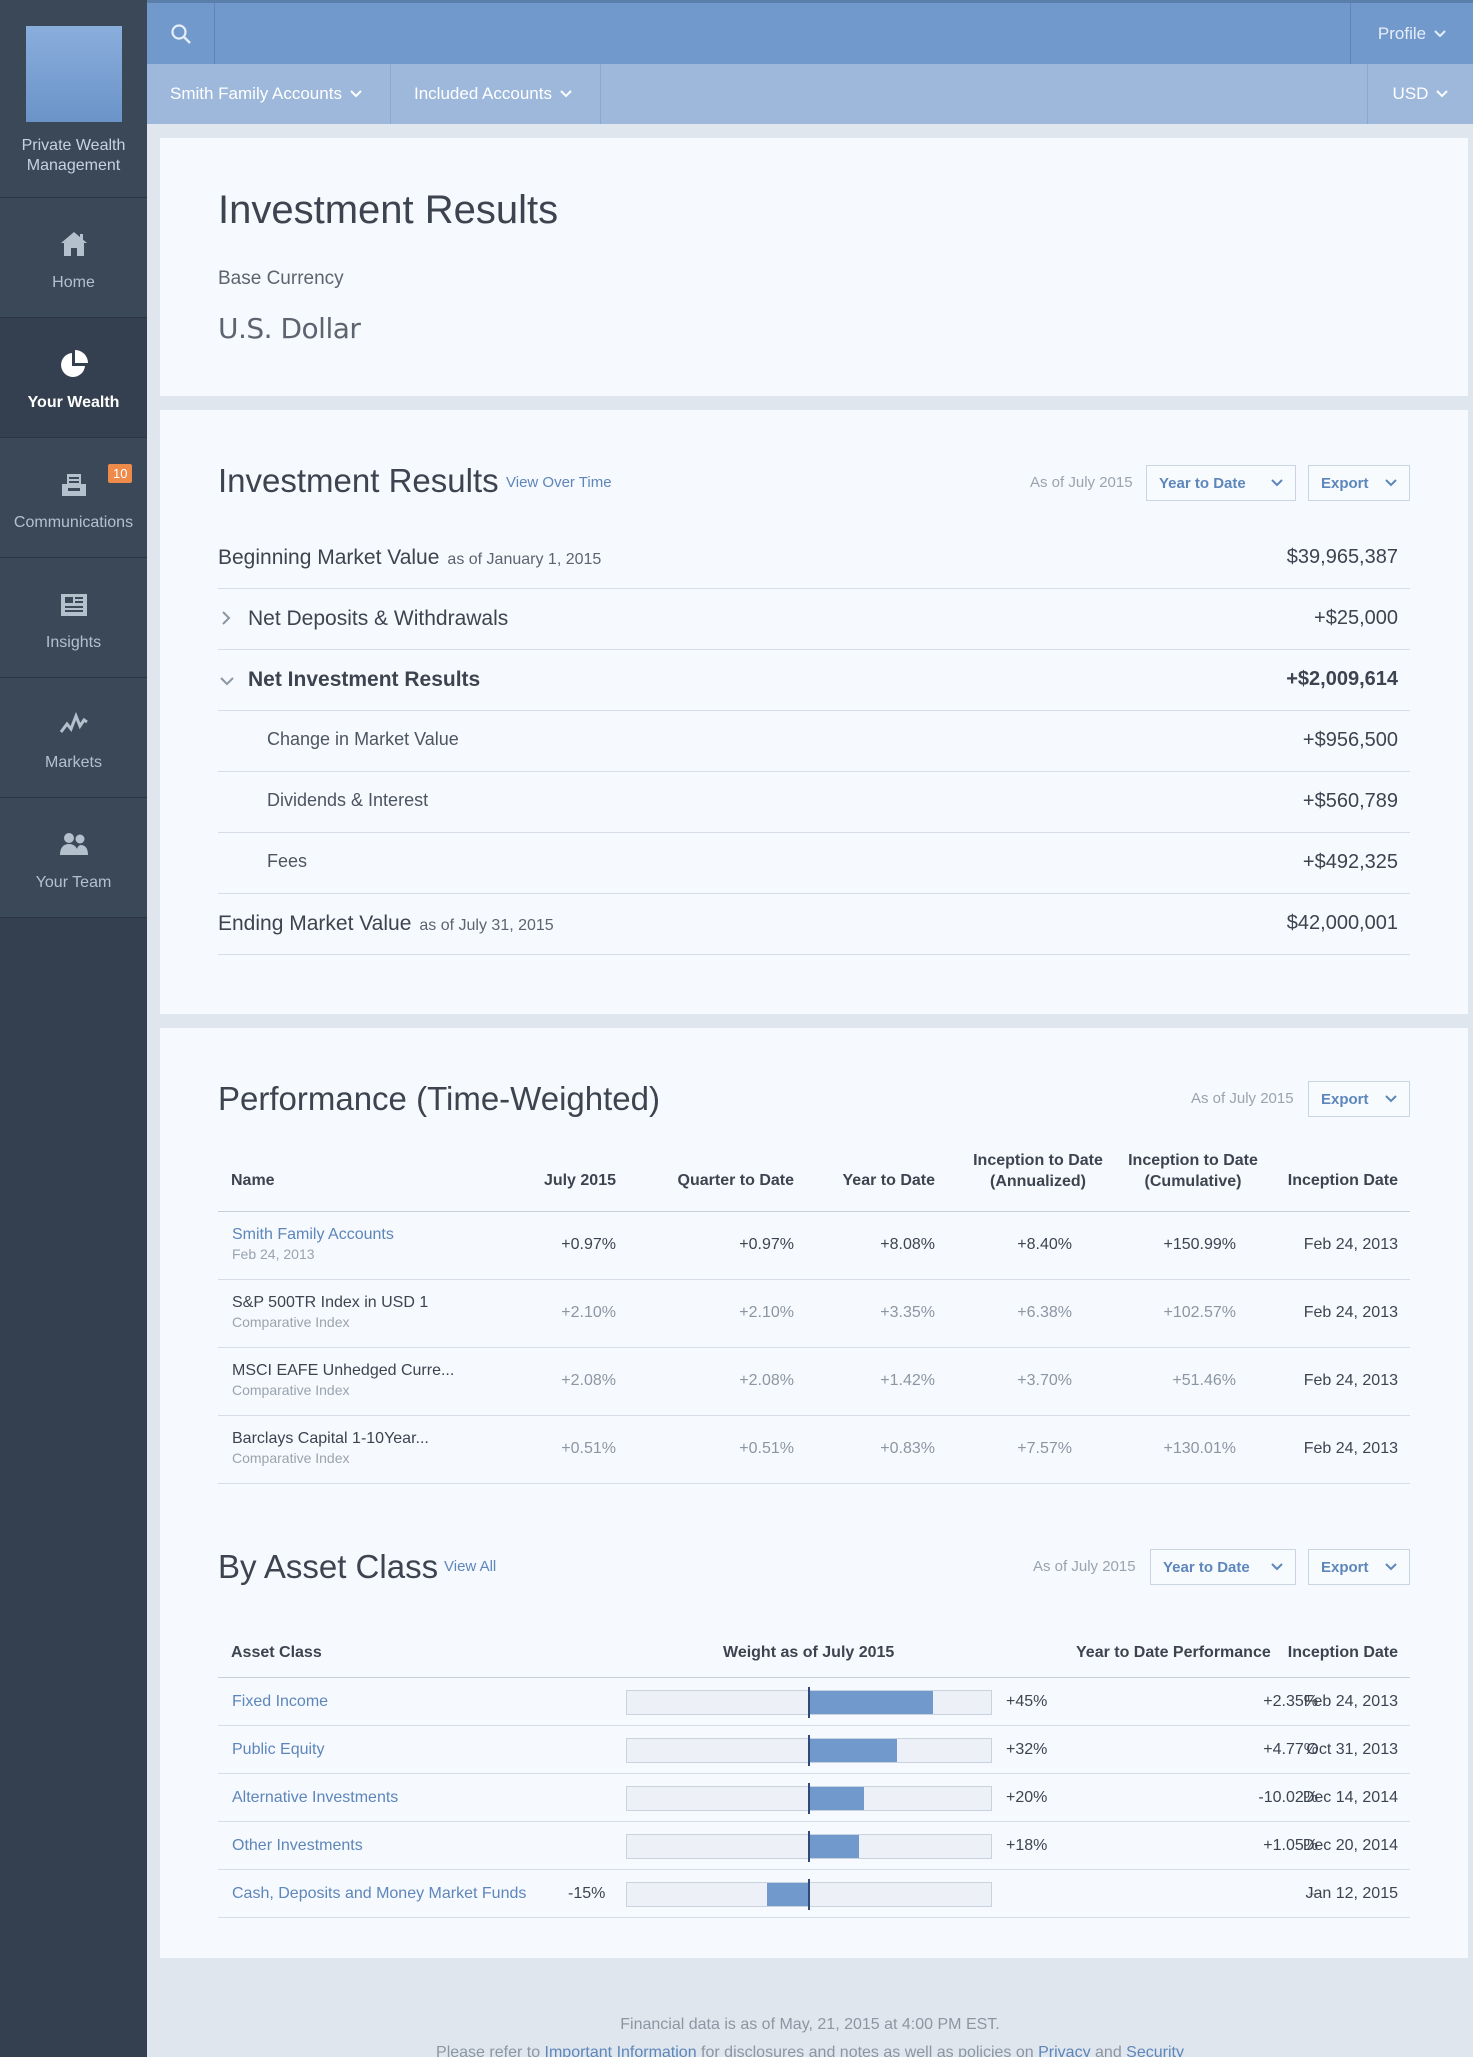 The width and height of the screenshot is (1473, 2057). I want to click on inception-date-value: Jan 12, 2015, so click(1351, 1893).